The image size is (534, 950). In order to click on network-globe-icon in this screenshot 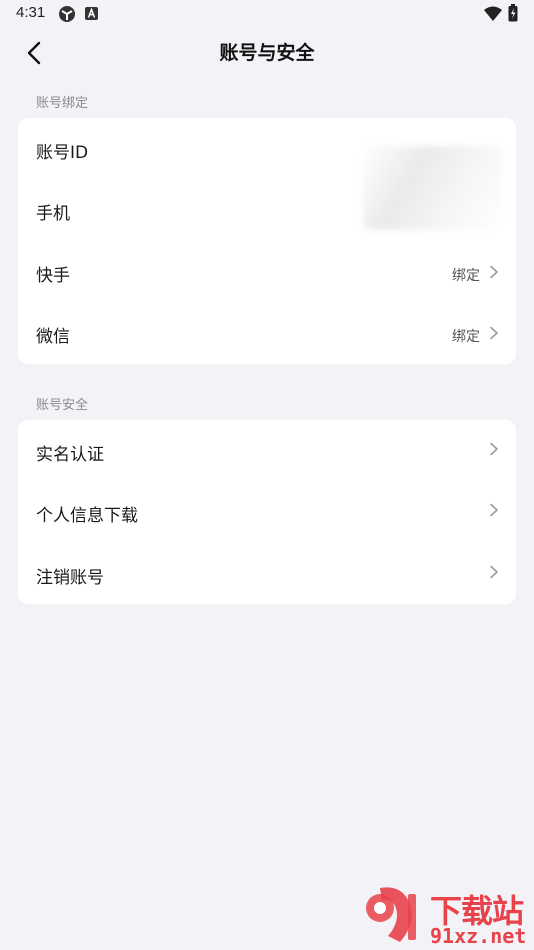, I will do `click(67, 14)`.